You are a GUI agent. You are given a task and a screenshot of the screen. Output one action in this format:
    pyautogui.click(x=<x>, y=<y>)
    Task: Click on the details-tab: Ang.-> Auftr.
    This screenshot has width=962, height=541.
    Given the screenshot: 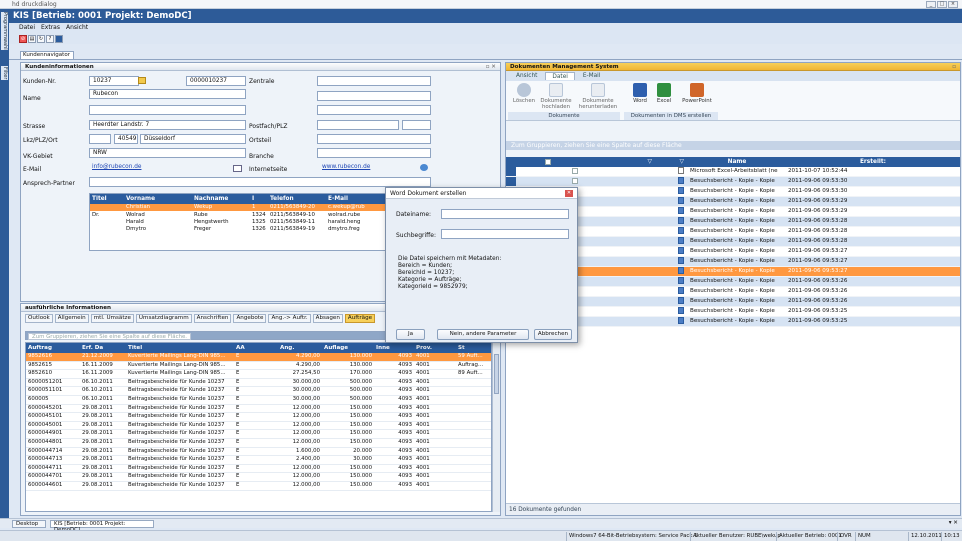 What is the action you would take?
    pyautogui.click(x=289, y=318)
    